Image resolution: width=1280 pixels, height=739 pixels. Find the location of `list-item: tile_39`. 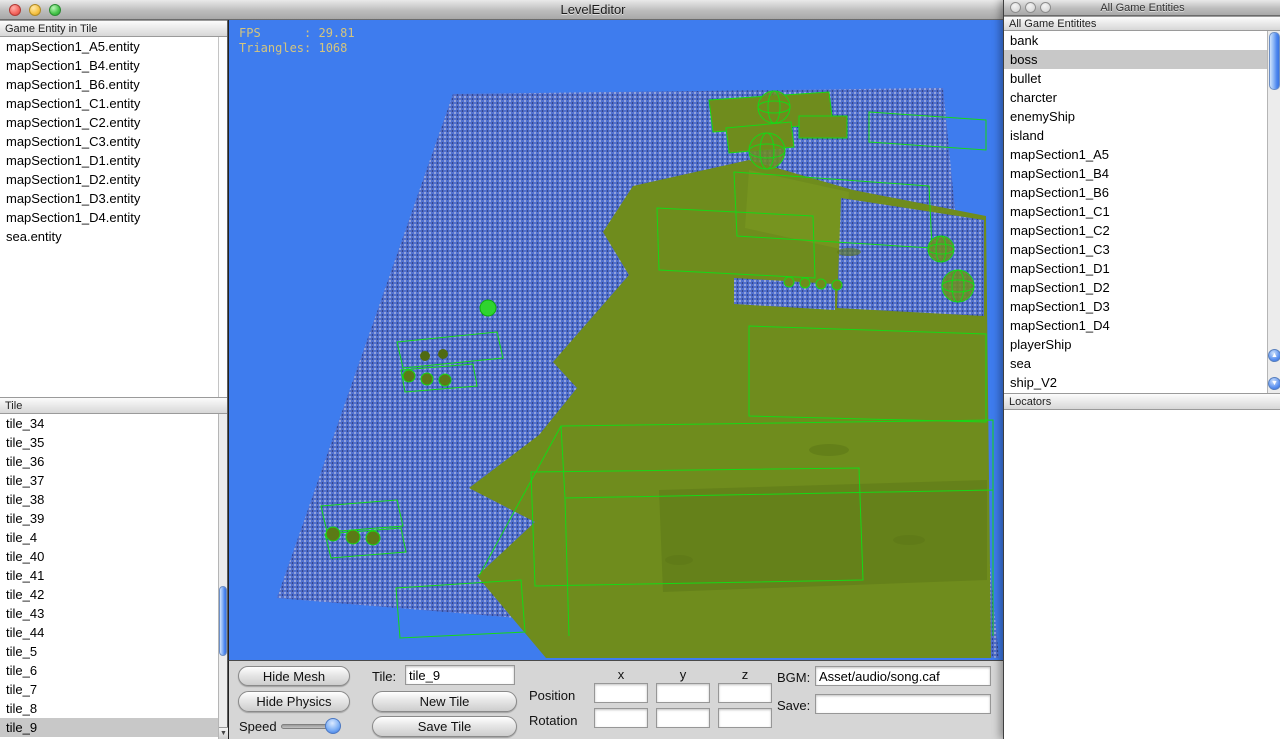

list-item: tile_39 is located at coordinates (109, 518).